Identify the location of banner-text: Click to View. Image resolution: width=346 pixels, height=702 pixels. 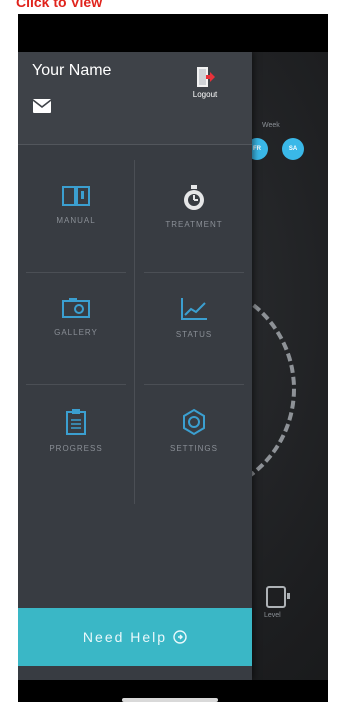
(59, 5).